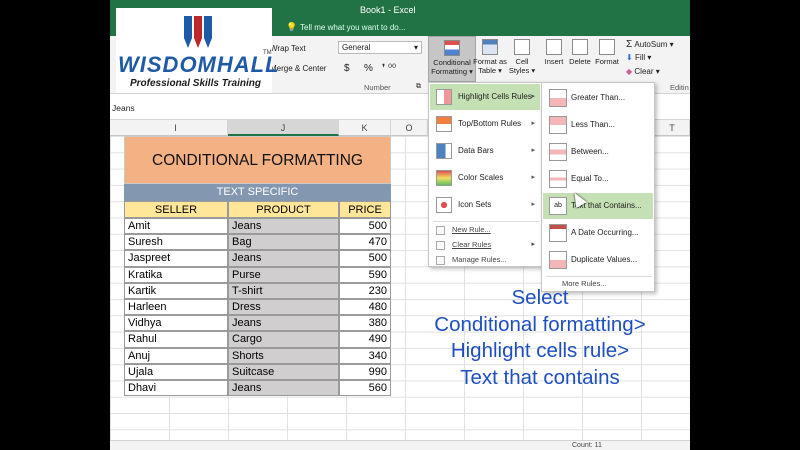  What do you see at coordinates (283, 290) in the screenshot?
I see `product-cell: T-shirt` at bounding box center [283, 290].